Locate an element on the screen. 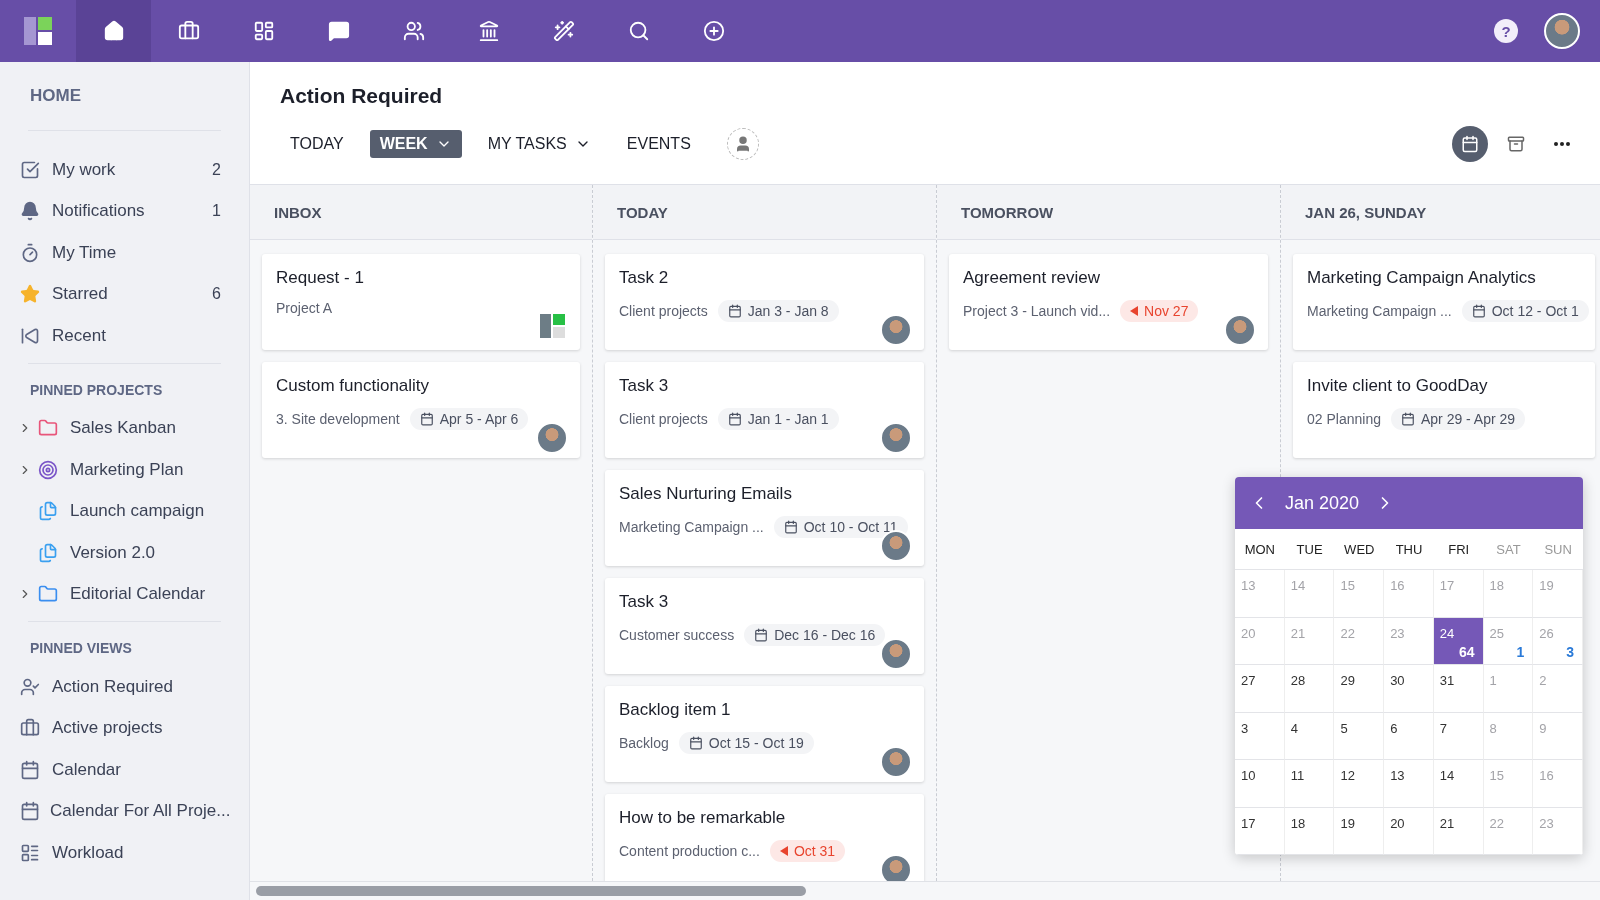  task-card: Marketing Campaign Analytics Marketing Campaign ... Oct 12 - Oct 1 is located at coordinates (1444, 302).